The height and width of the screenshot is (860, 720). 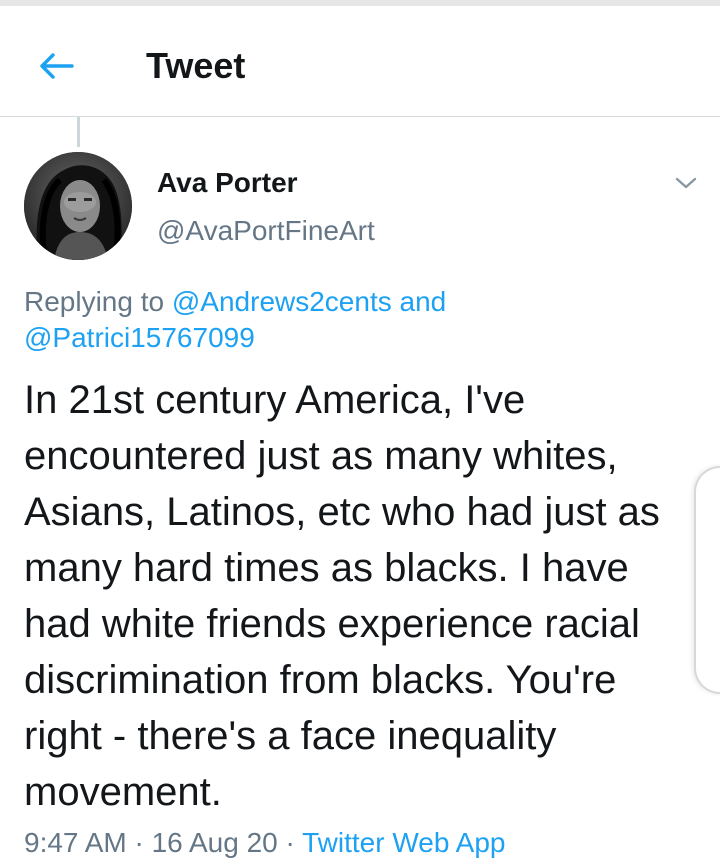 I want to click on tweet-source-link: Twitter Web App, so click(x=403, y=842).